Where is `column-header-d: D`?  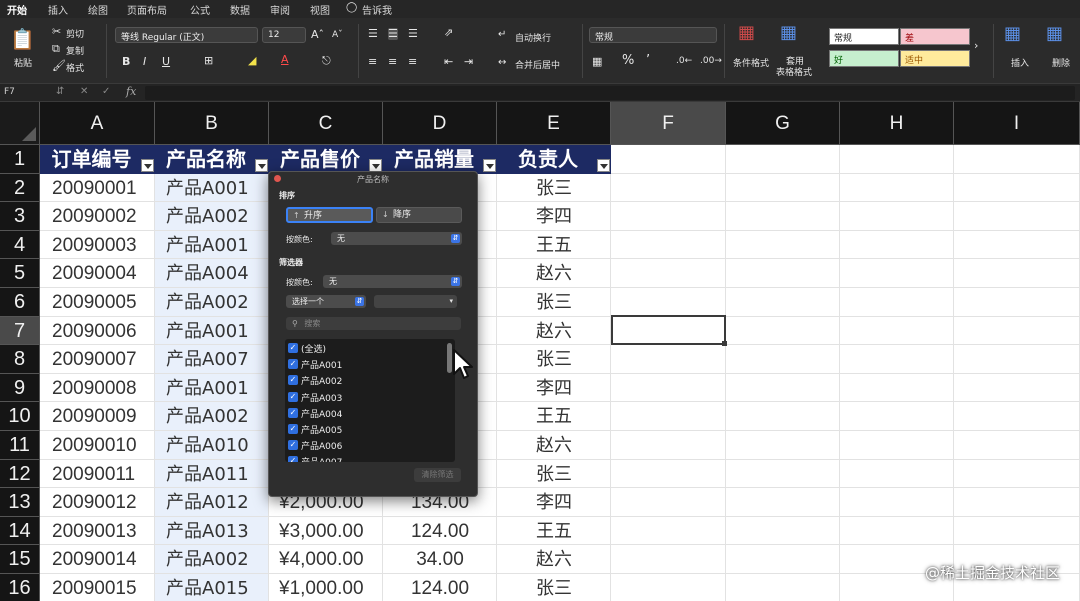
column-header-d: D is located at coordinates (440, 123).